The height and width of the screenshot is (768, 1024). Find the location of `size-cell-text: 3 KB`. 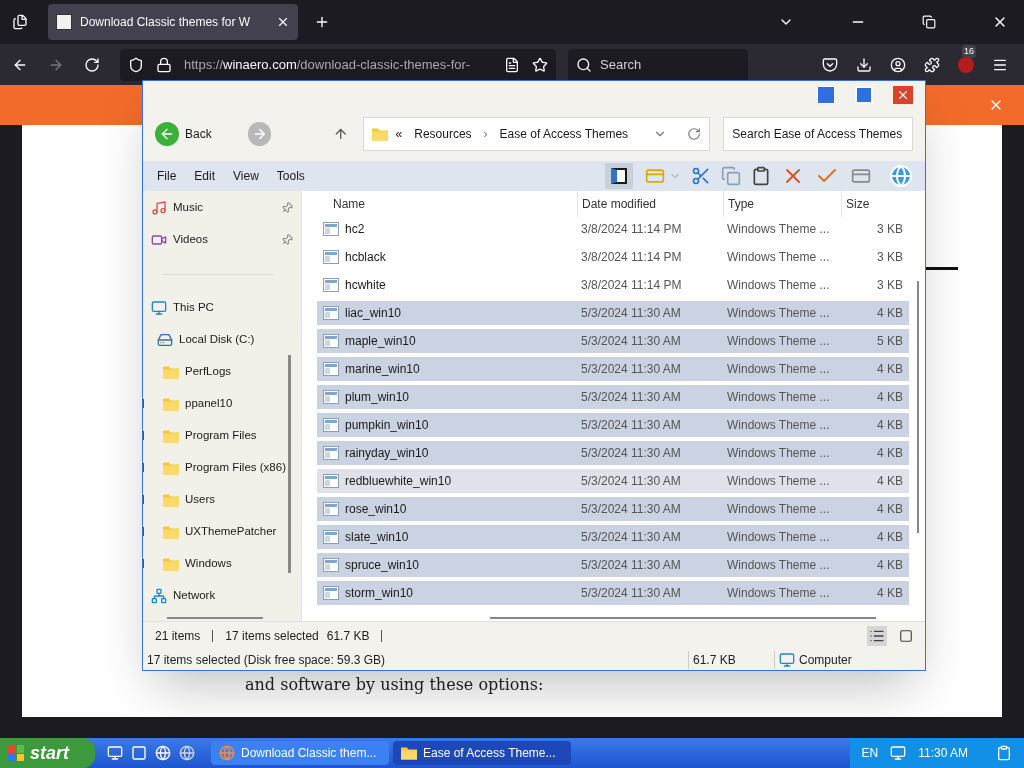

size-cell-text: 3 KB is located at coordinates (889, 257).